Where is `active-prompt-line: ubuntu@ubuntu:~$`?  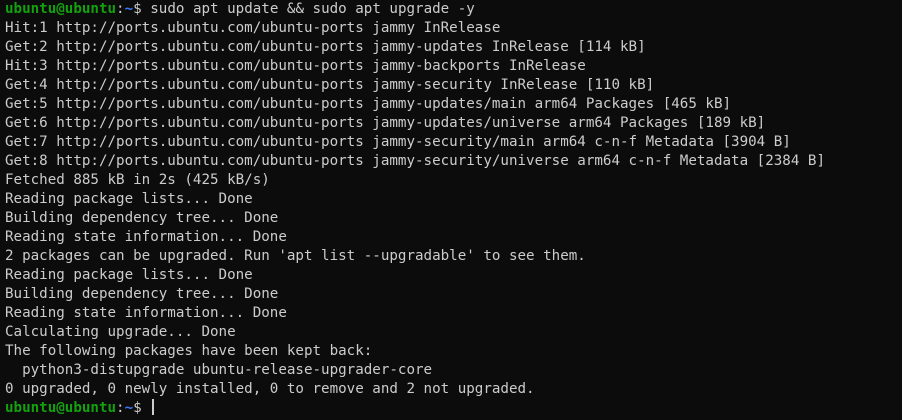
active-prompt-line: ubuntu@ubuntu:~$ is located at coordinates (453, 408).